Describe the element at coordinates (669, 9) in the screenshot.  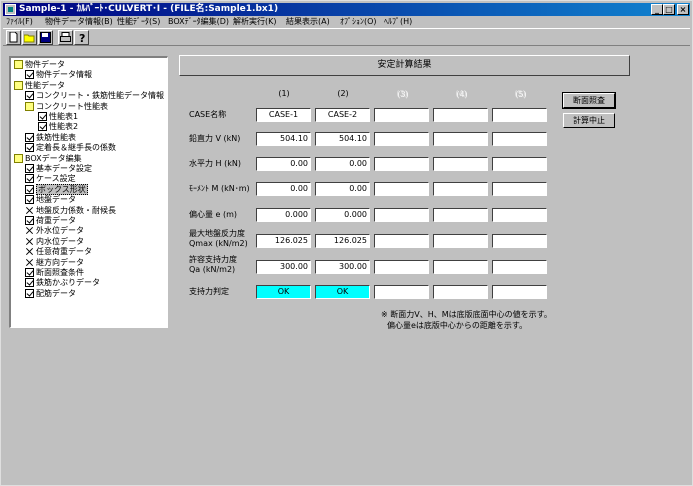
I see `maximize-button: □` at that location.